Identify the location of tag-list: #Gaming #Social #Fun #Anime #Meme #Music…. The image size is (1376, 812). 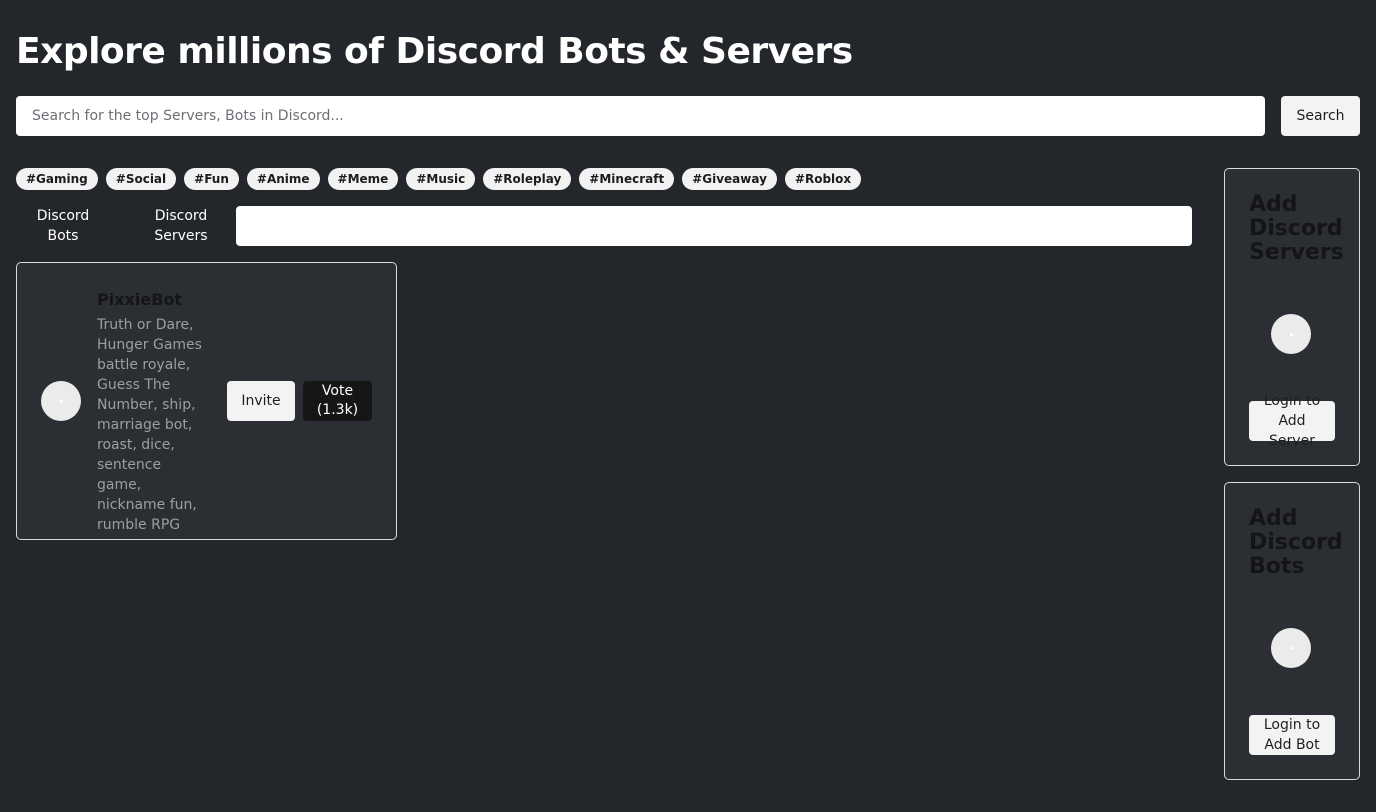
(439, 179).